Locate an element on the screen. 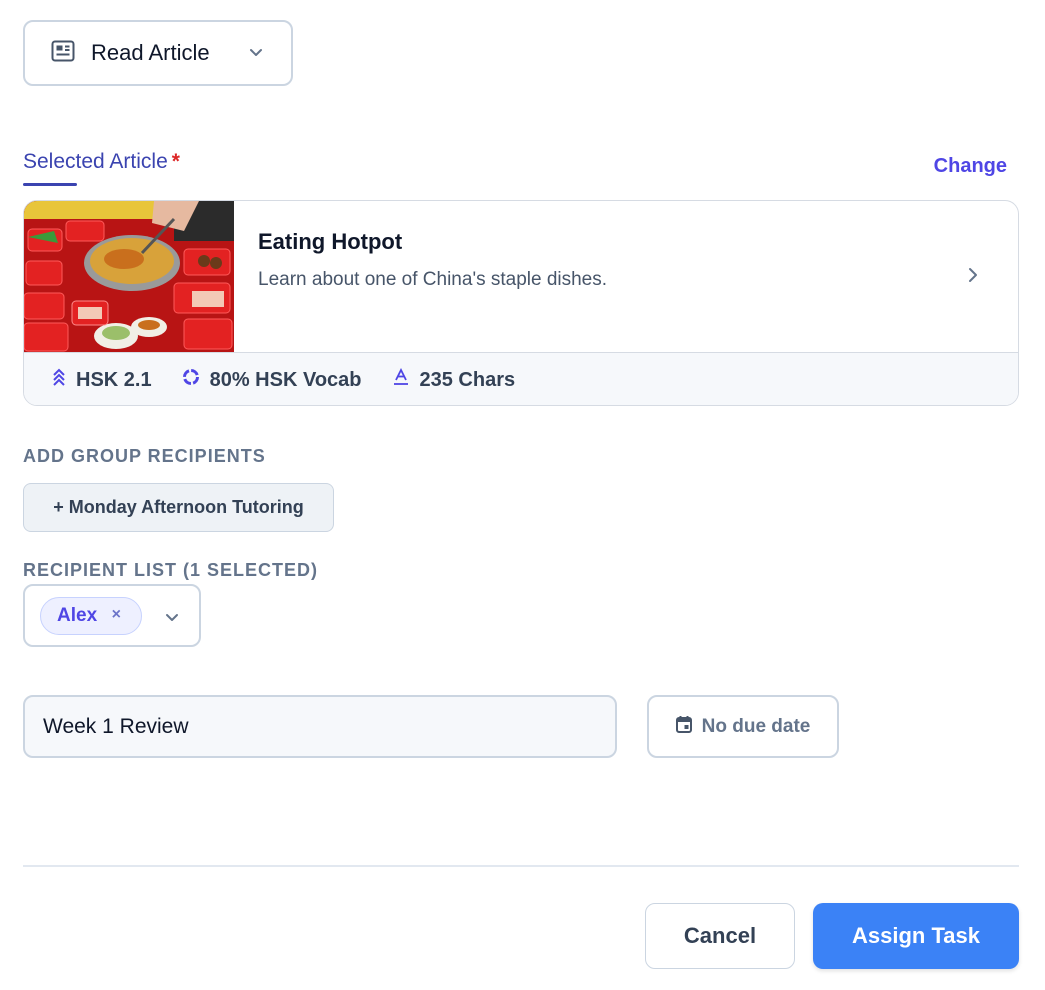  vocab-ring-icon is located at coordinates (191, 380).